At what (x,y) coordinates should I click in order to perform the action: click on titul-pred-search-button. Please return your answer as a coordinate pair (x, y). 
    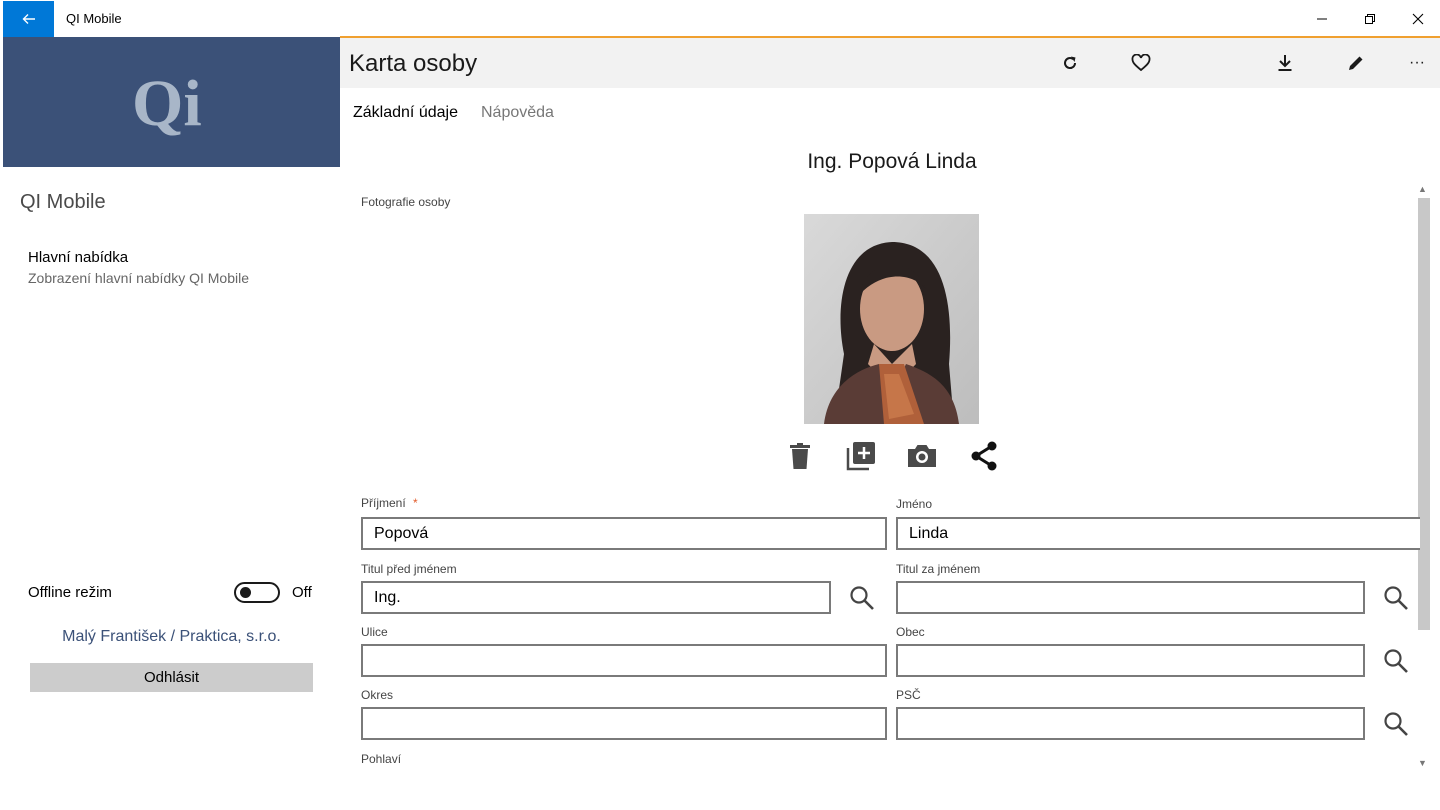
    Looking at the image, I should click on (862, 598).